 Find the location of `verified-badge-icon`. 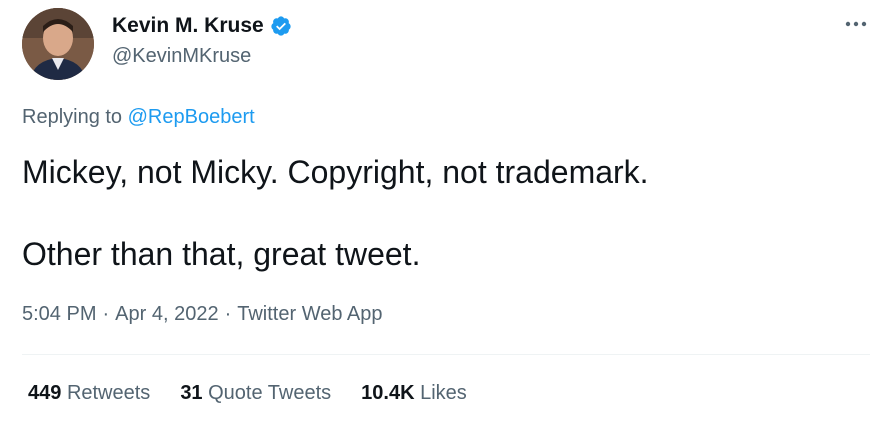

verified-badge-icon is located at coordinates (281, 26).